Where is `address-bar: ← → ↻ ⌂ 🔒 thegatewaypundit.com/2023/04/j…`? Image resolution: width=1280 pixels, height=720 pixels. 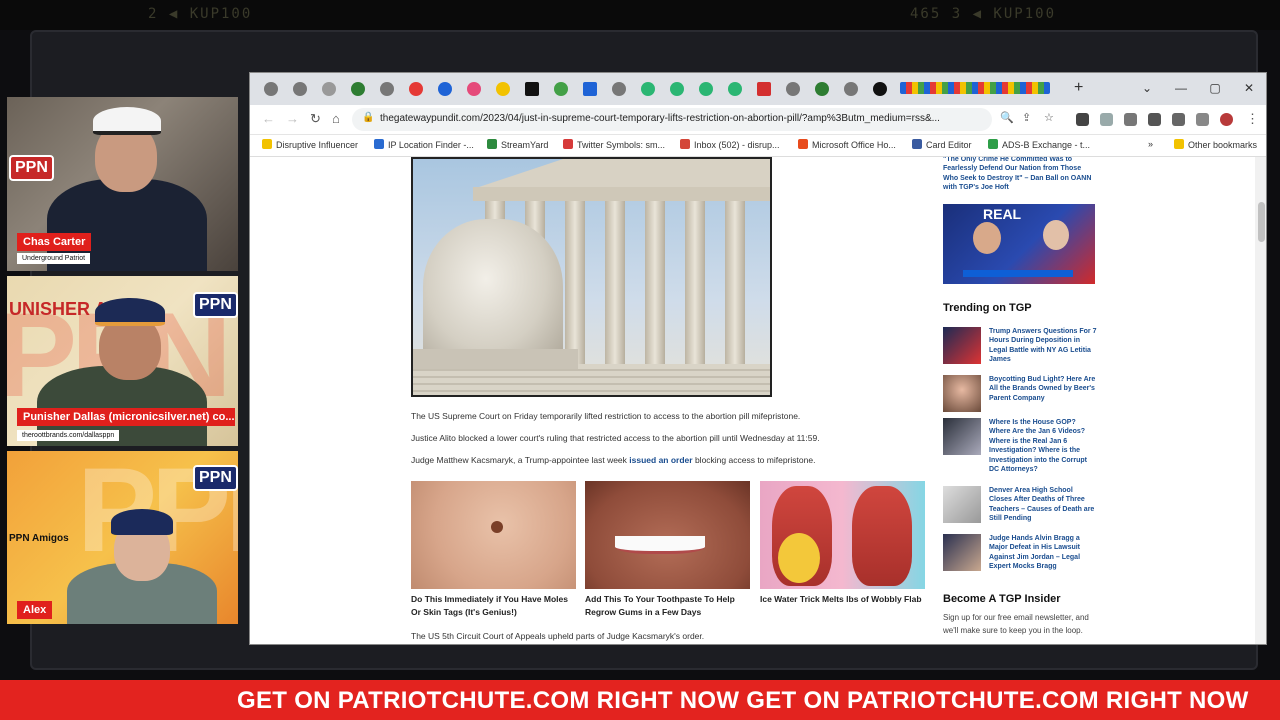
address-bar: ← → ↻ ⌂ 🔒 thegatewaypundit.com/2023/04/j… is located at coordinates (758, 120).